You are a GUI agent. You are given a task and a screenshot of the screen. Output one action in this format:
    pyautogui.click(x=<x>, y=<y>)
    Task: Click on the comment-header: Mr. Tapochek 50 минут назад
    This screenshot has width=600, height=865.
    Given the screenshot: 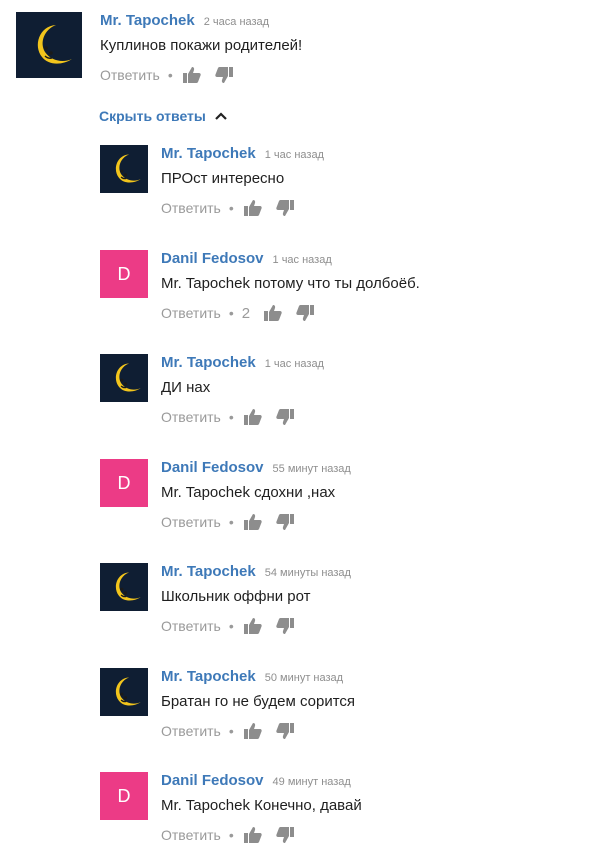 What is the action you would take?
    pyautogui.click(x=258, y=676)
    